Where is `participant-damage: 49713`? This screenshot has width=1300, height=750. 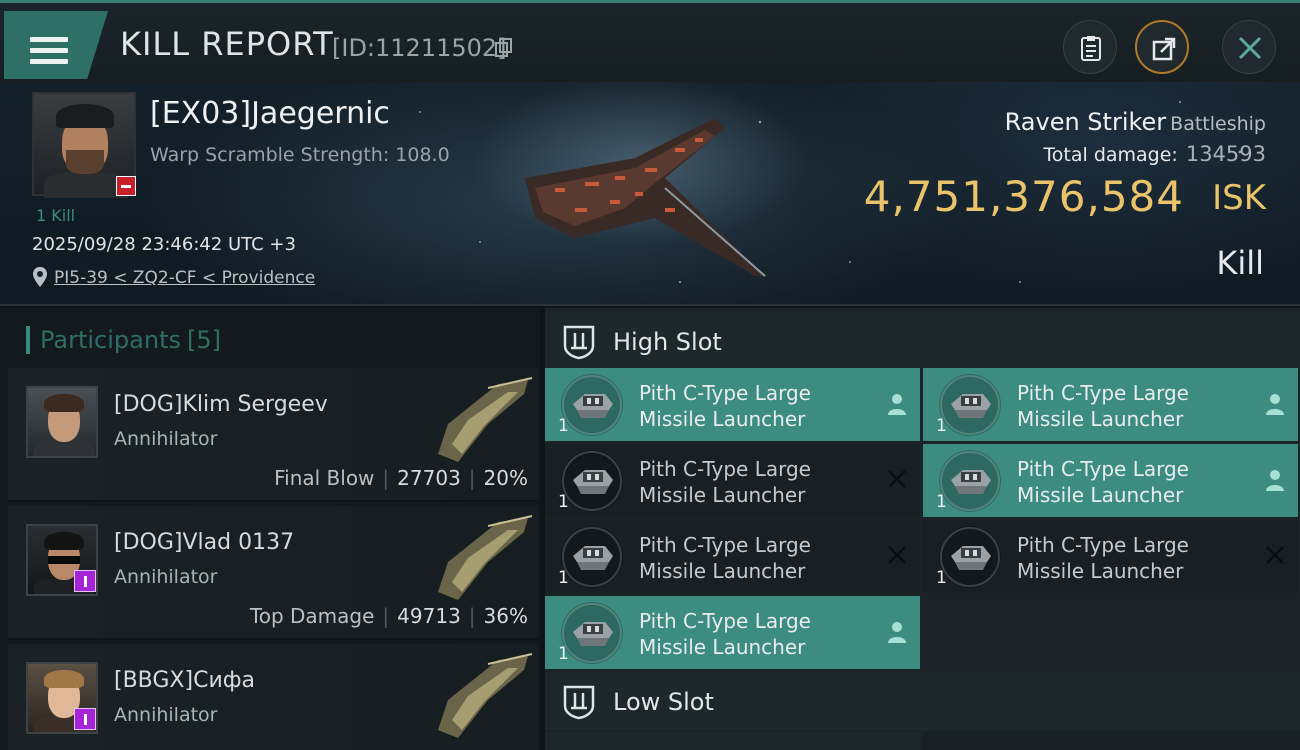
participant-damage: 49713 is located at coordinates (429, 616).